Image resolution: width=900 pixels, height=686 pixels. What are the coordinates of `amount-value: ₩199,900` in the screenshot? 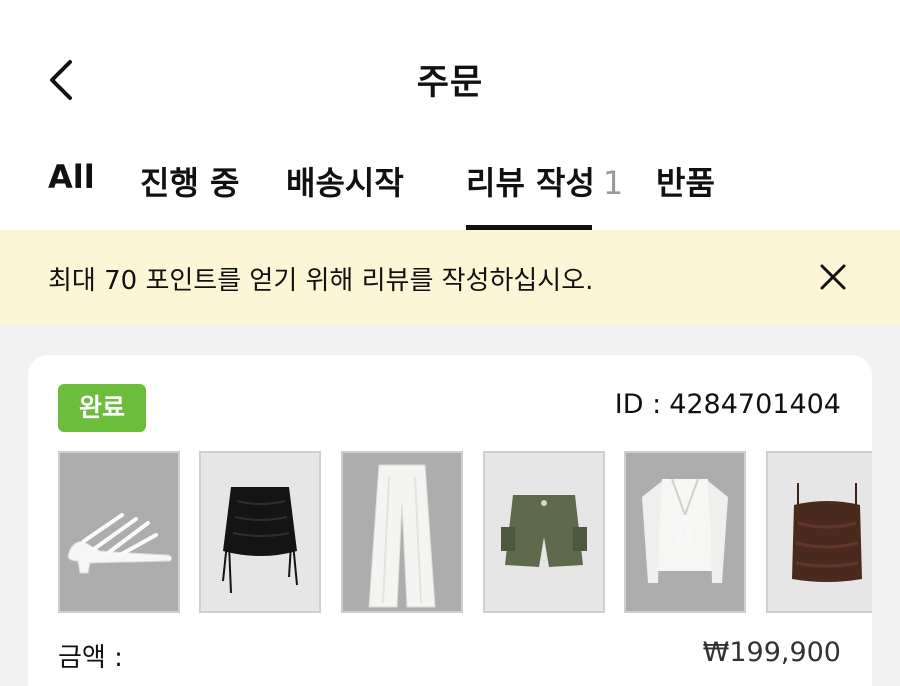 It's located at (771, 652).